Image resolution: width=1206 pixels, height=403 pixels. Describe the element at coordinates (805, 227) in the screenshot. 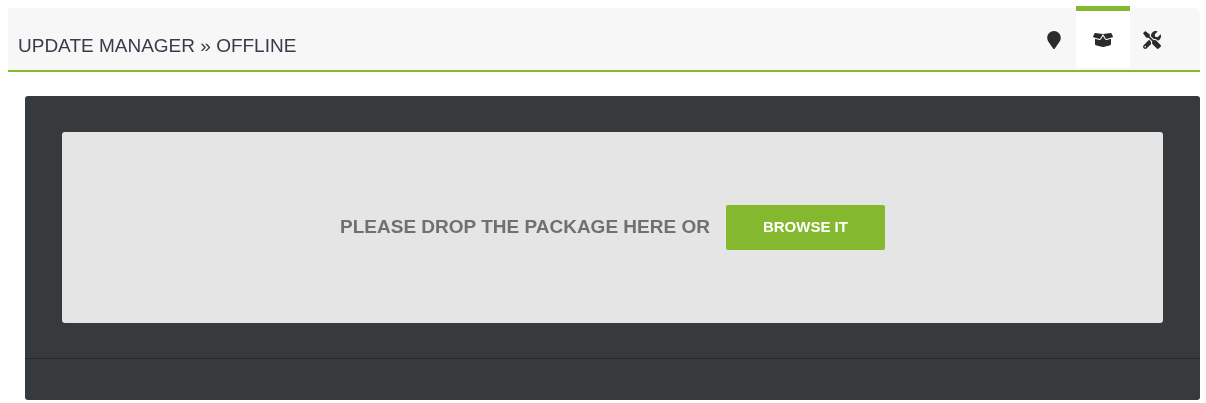

I see `browse-button: BROWSE IT` at that location.